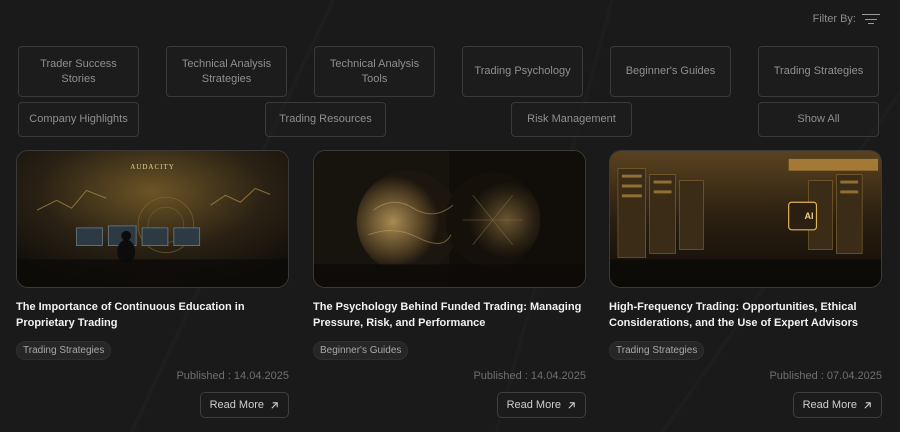 The height and width of the screenshot is (432, 900). Describe the element at coordinates (809, 216) in the screenshot. I see `ai-chip-label: AI` at that location.